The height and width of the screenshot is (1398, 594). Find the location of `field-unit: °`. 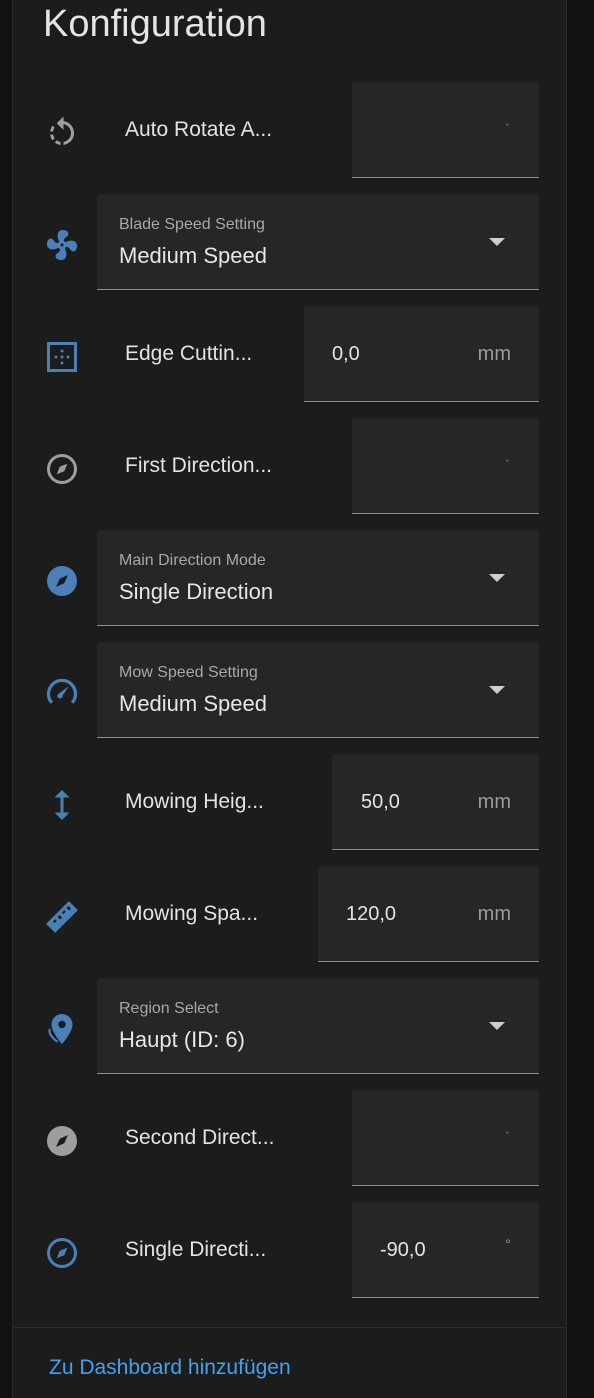

field-unit: ° is located at coordinates (508, 1244).